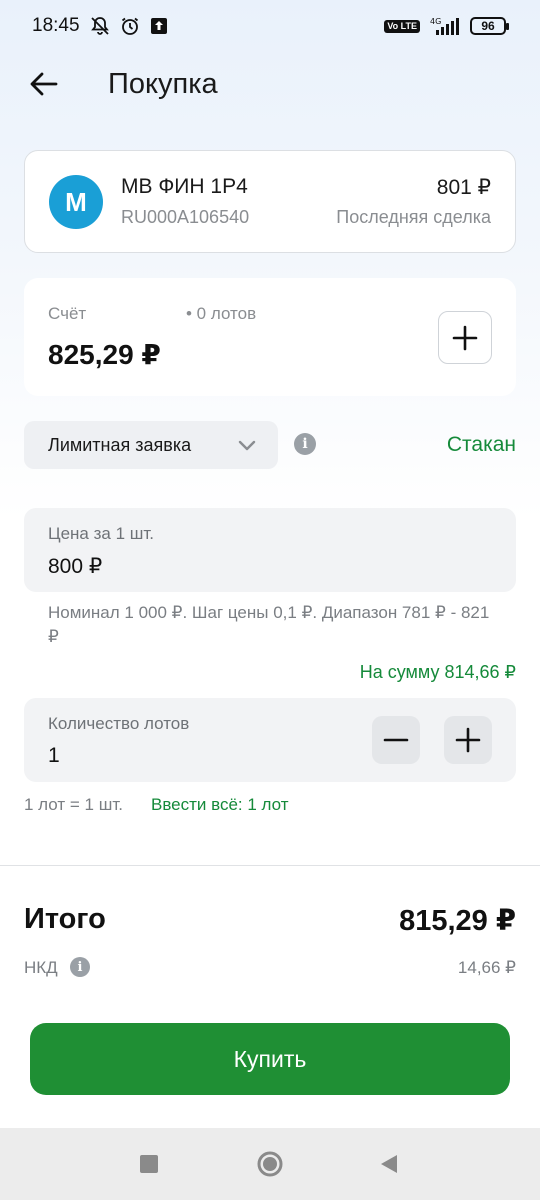  I want to click on arrow-left-icon, so click(44, 84).